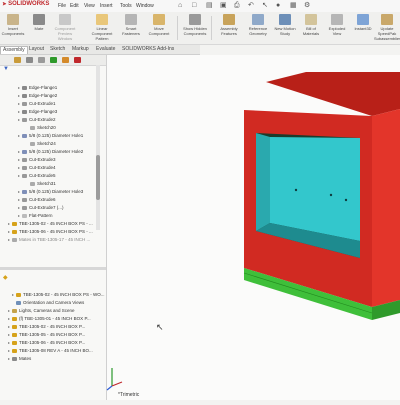 The height and width of the screenshot is (405, 400). What do you see at coordinates (53, 268) in the screenshot?
I see `panel-splitter` at bounding box center [53, 268].